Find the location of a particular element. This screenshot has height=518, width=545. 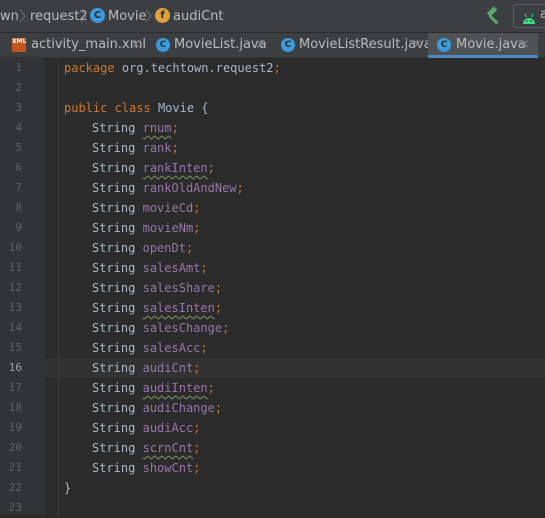

line-number: 10 is located at coordinates (15, 247).